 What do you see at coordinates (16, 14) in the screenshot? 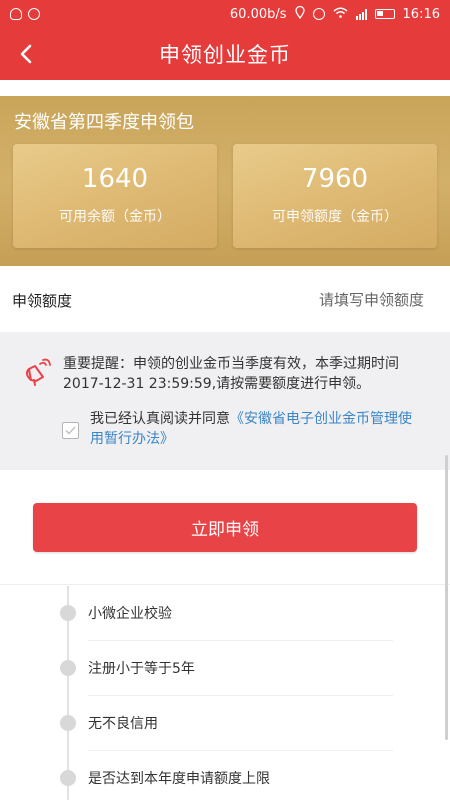
I see `shield-heart-icon` at bounding box center [16, 14].